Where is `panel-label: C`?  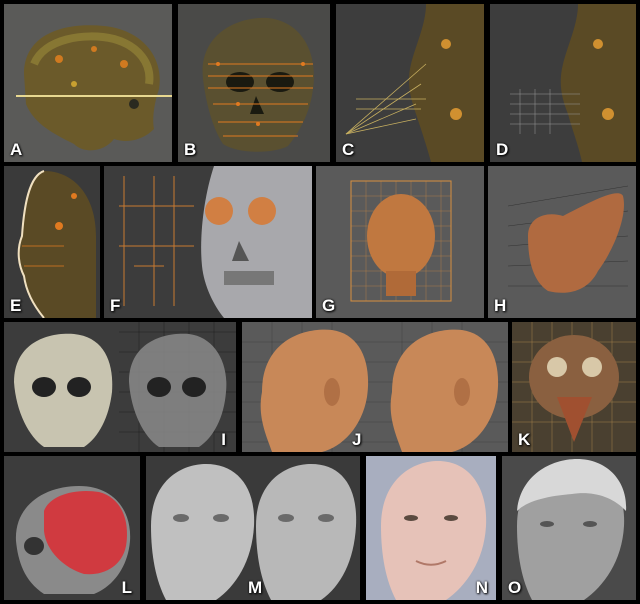 panel-label: C is located at coordinates (348, 149).